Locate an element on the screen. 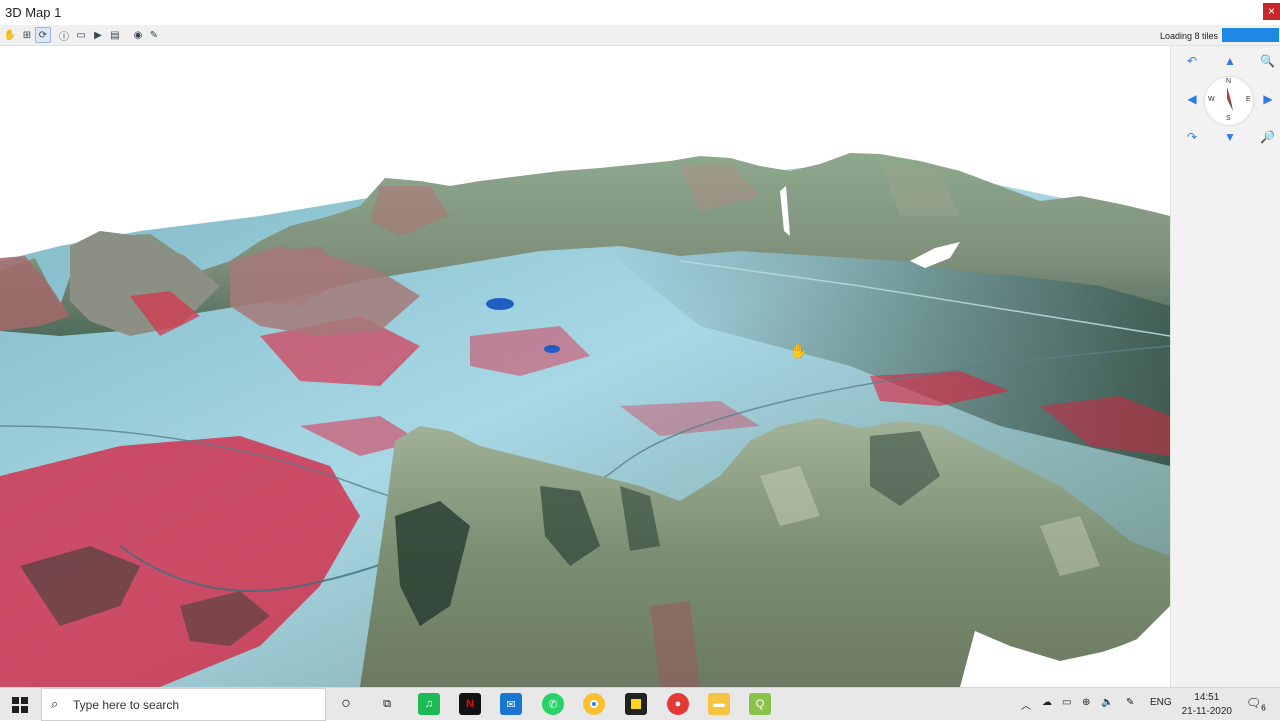 This screenshot has height=721, width=1280. pen-workspace-icon: ✎ is located at coordinates (1130, 702).